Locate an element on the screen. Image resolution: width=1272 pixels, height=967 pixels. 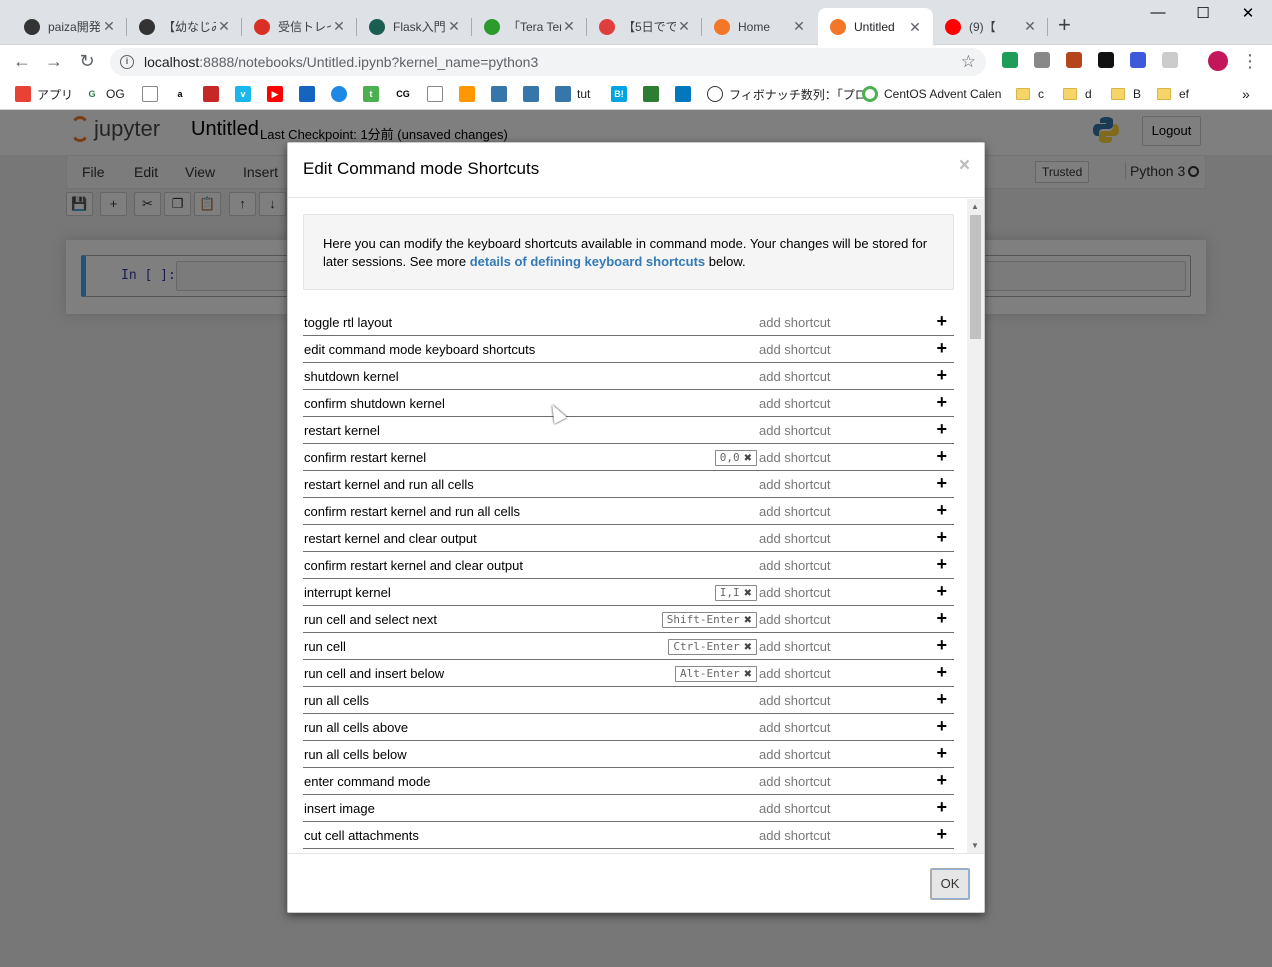
shortcut-docs-link: details of defining keyboard shortcuts is located at coordinates (587, 261).